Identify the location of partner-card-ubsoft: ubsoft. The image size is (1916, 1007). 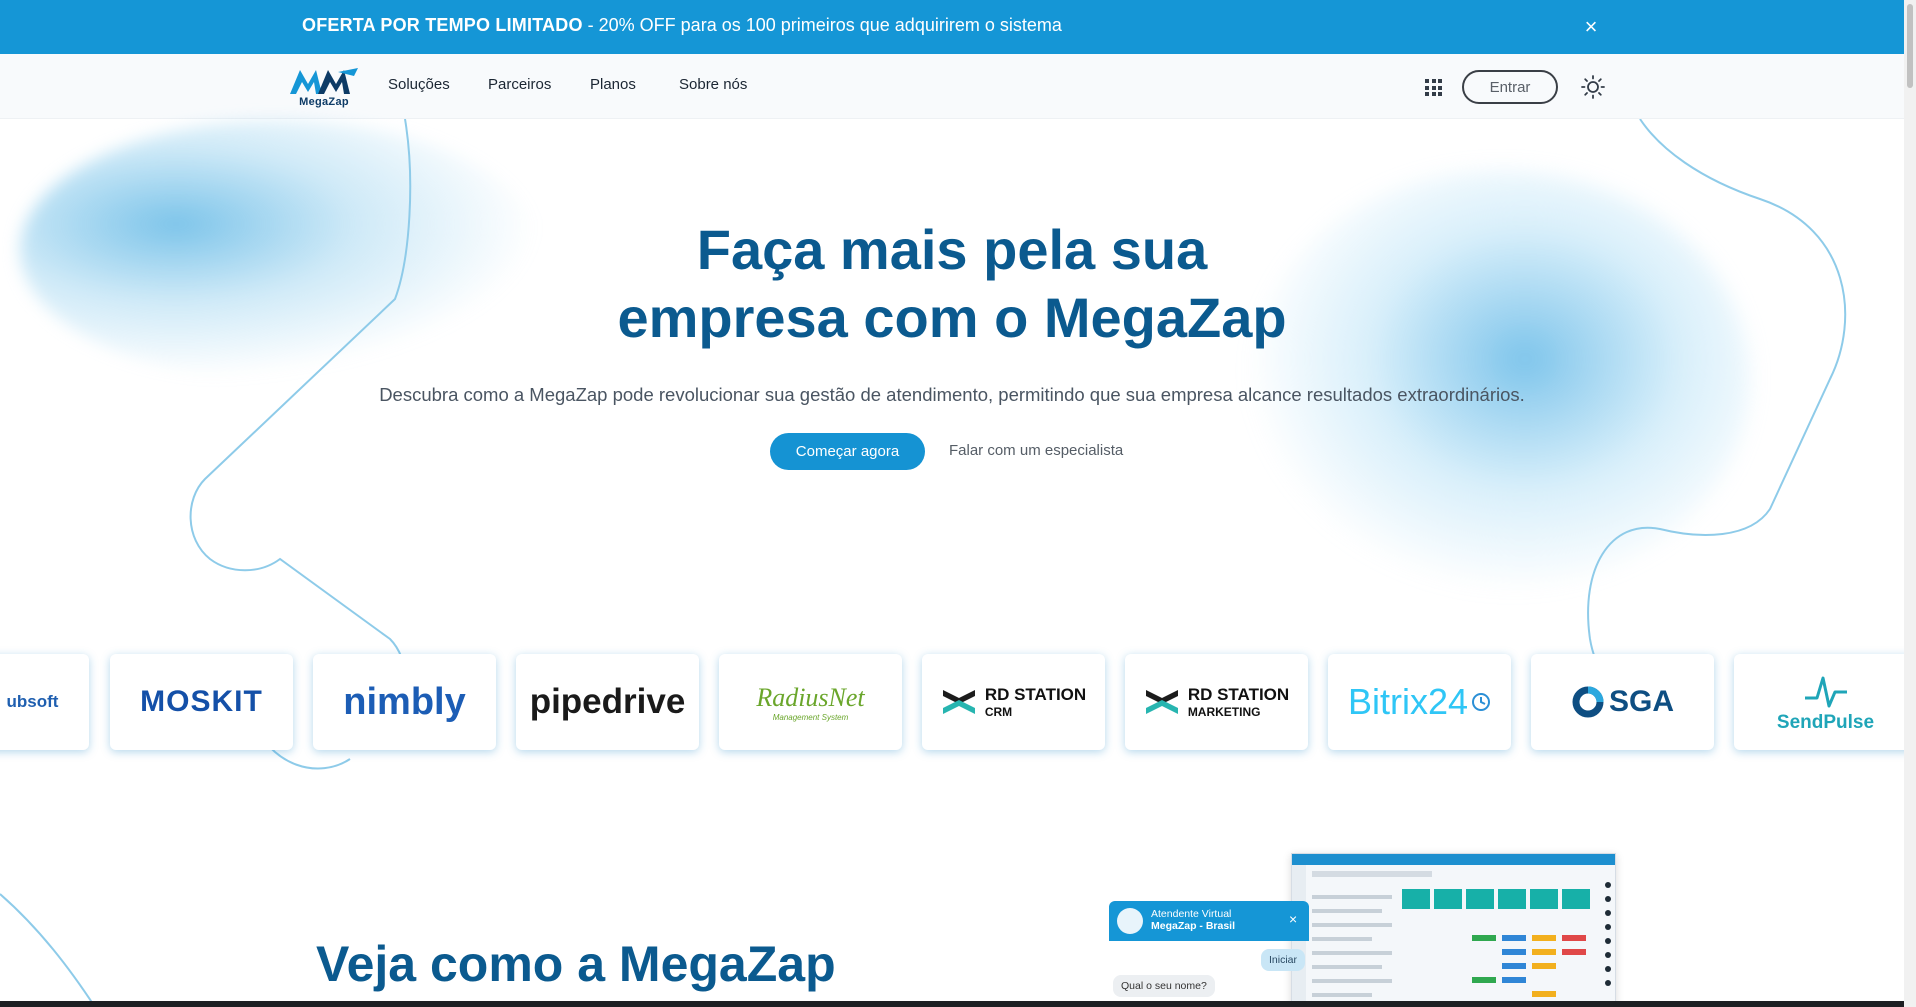
(44, 702).